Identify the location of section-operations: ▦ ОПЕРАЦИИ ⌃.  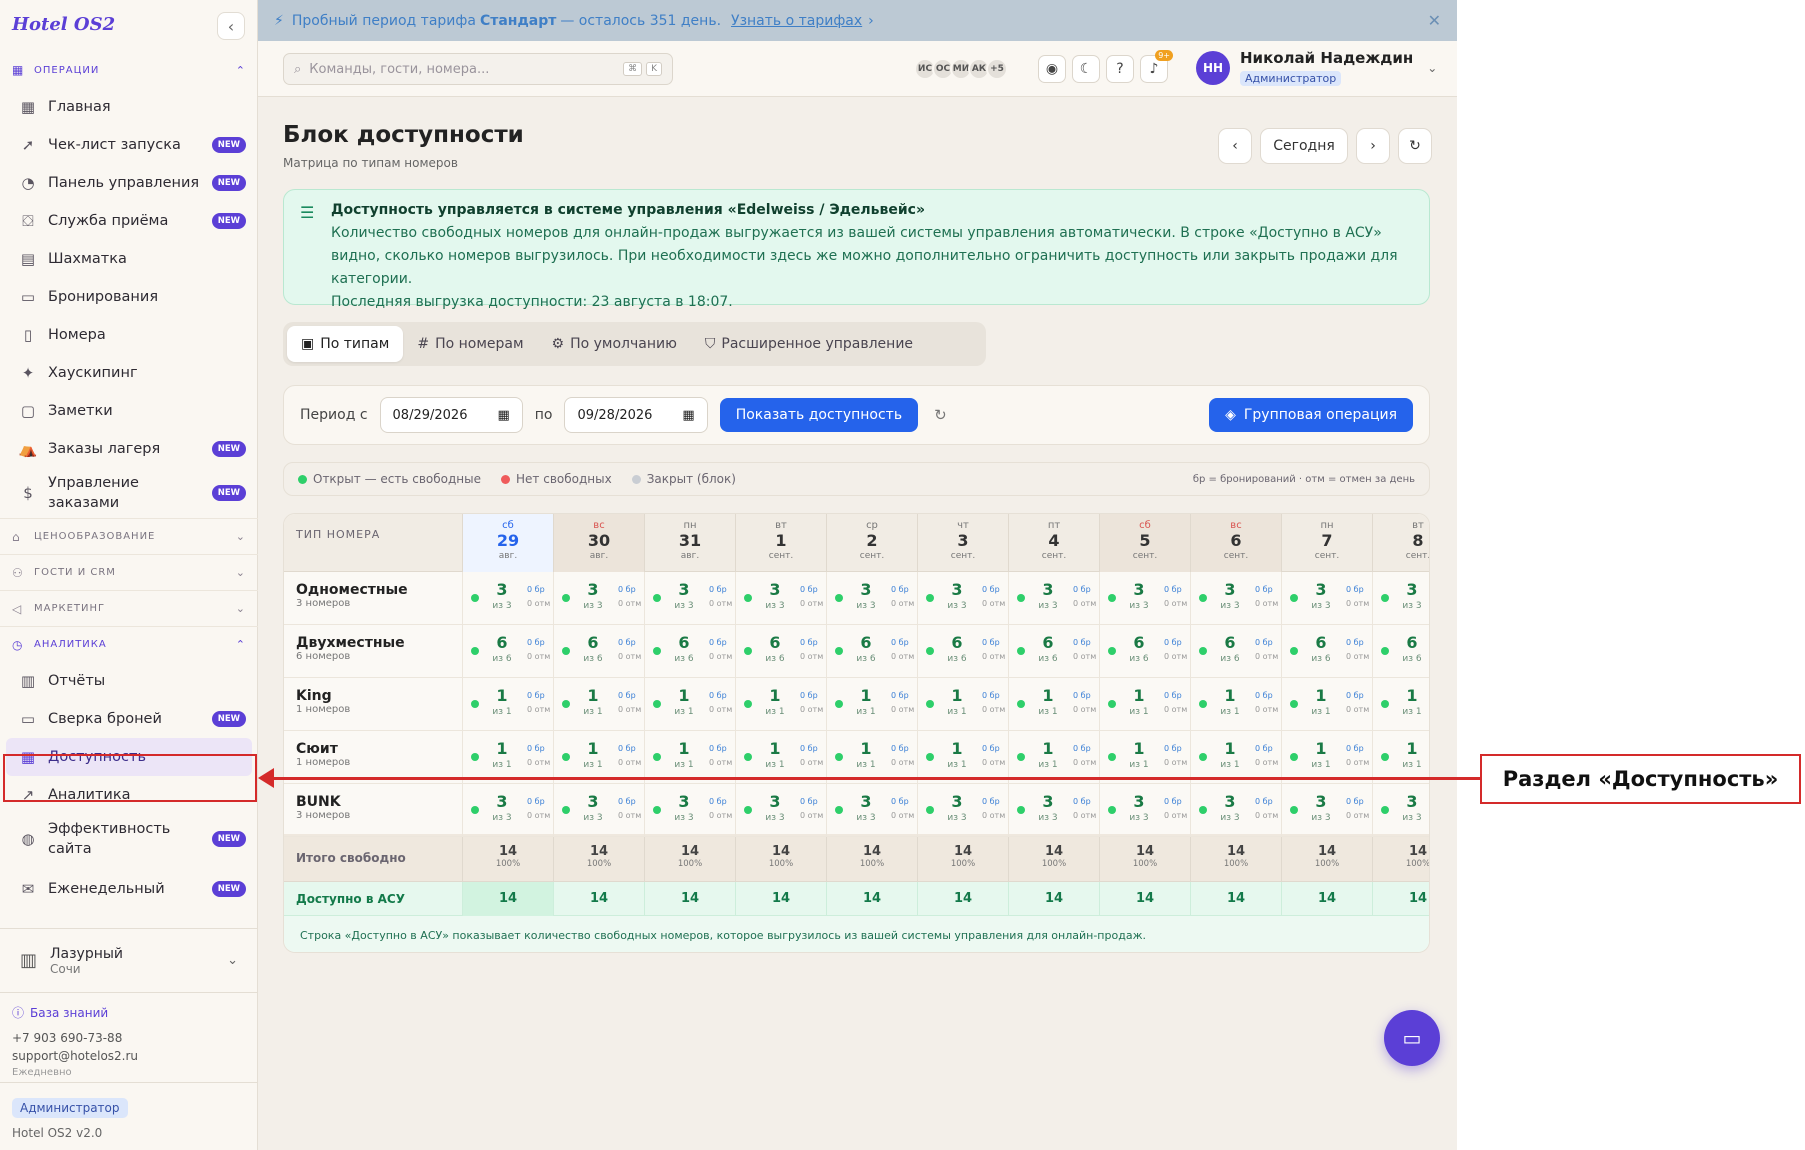
(129, 70).